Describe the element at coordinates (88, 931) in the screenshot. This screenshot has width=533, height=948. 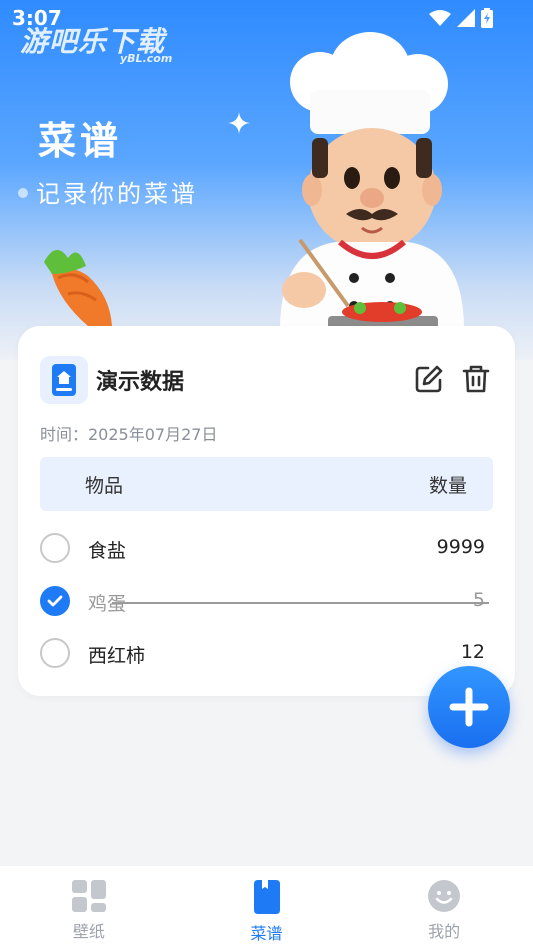
I see `tab-label: 壁纸` at that location.